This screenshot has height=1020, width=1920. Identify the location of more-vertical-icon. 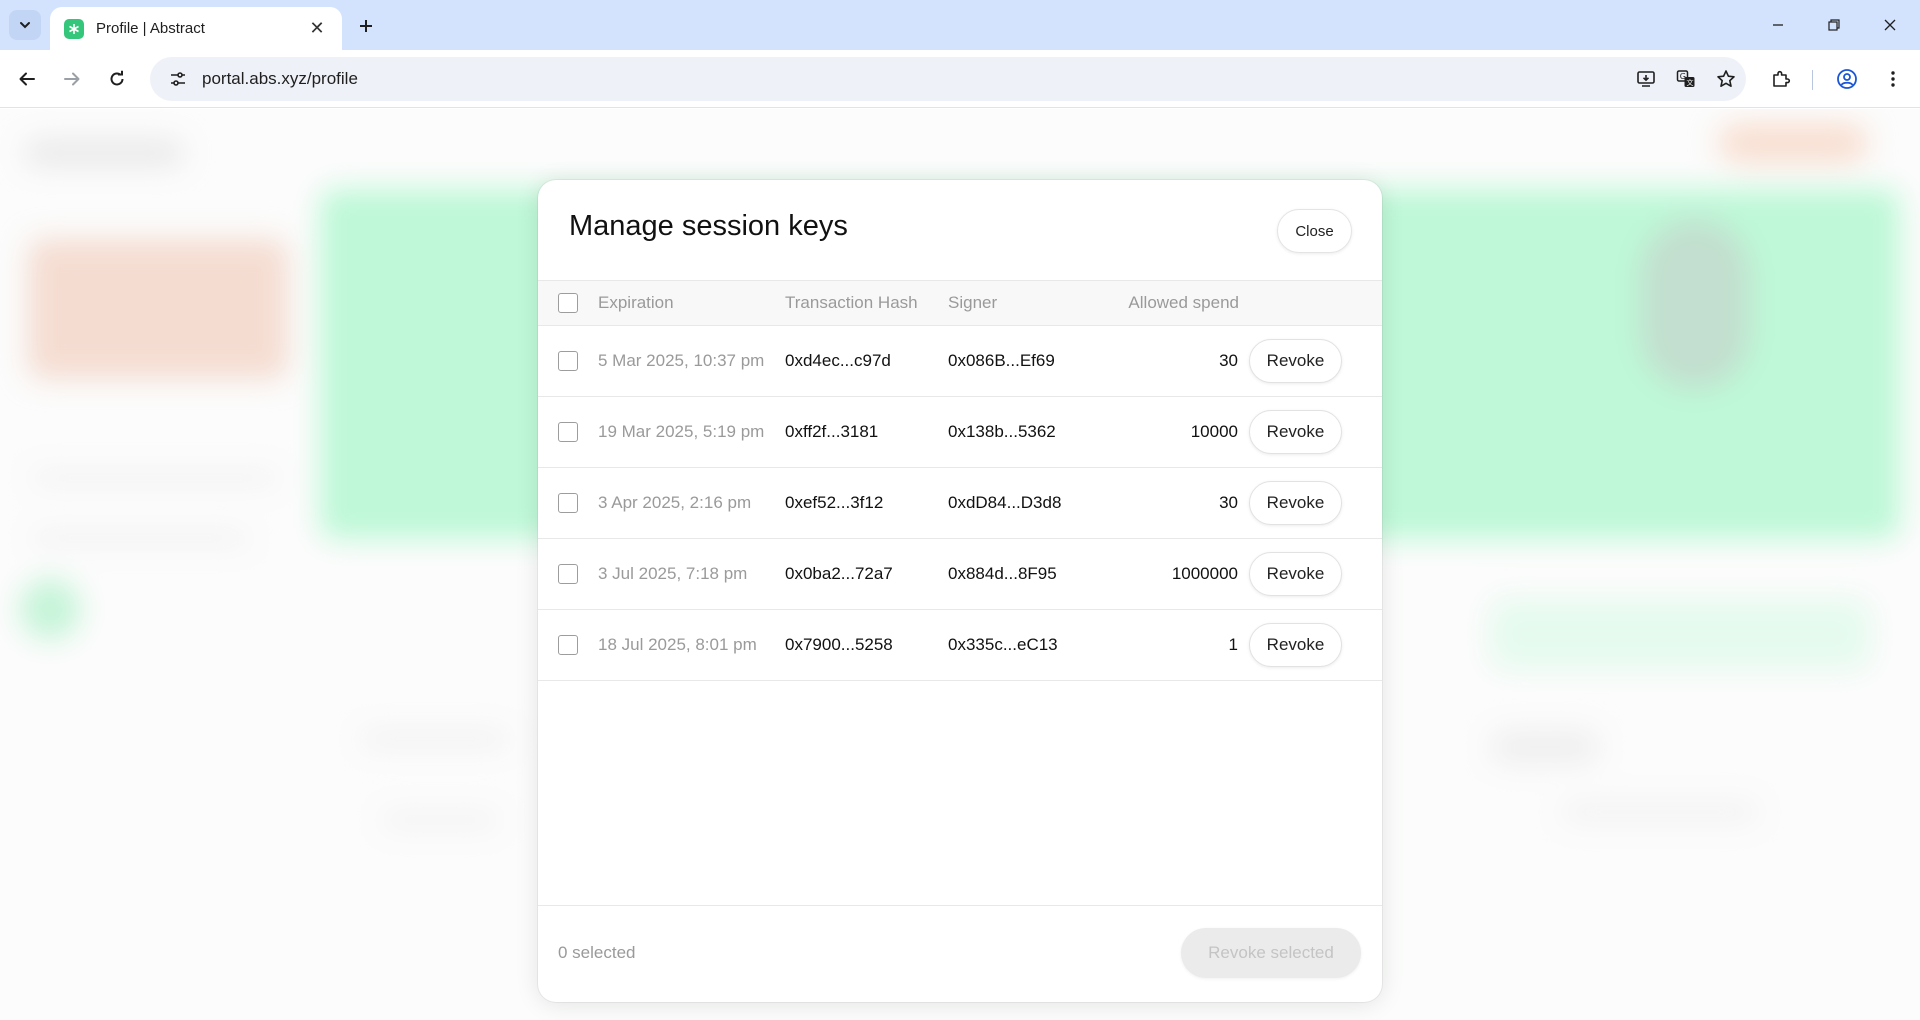
(1893, 79).